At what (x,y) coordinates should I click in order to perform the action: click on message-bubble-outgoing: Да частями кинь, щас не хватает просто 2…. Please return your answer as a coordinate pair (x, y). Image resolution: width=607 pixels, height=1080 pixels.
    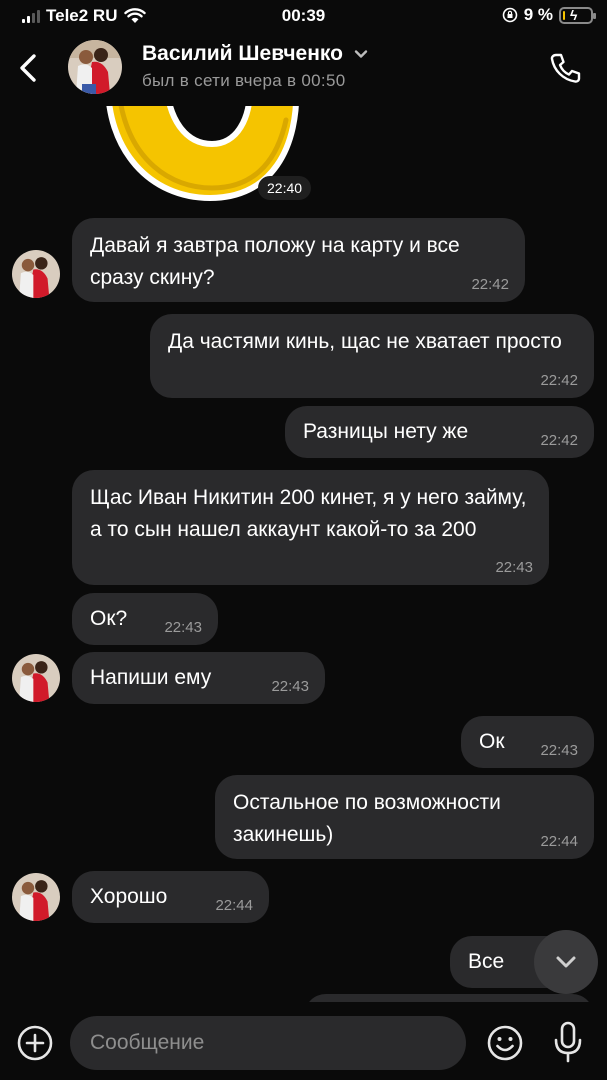
    Looking at the image, I should click on (372, 356).